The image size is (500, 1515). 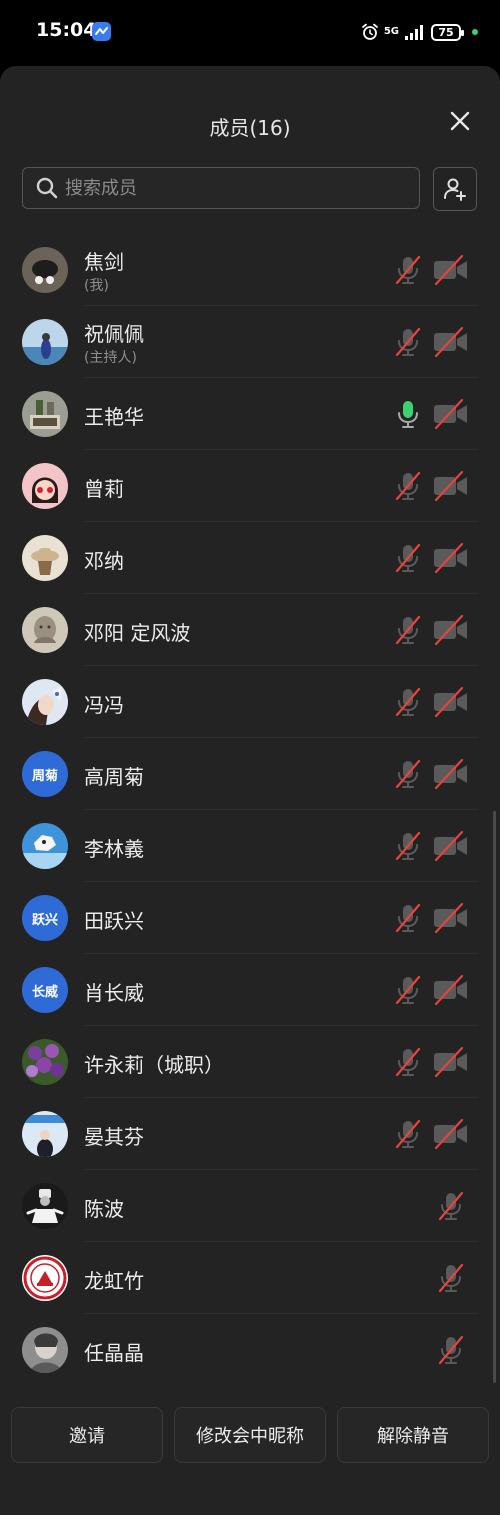 What do you see at coordinates (250, 1206) in the screenshot?
I see `member-row: 陈波` at bounding box center [250, 1206].